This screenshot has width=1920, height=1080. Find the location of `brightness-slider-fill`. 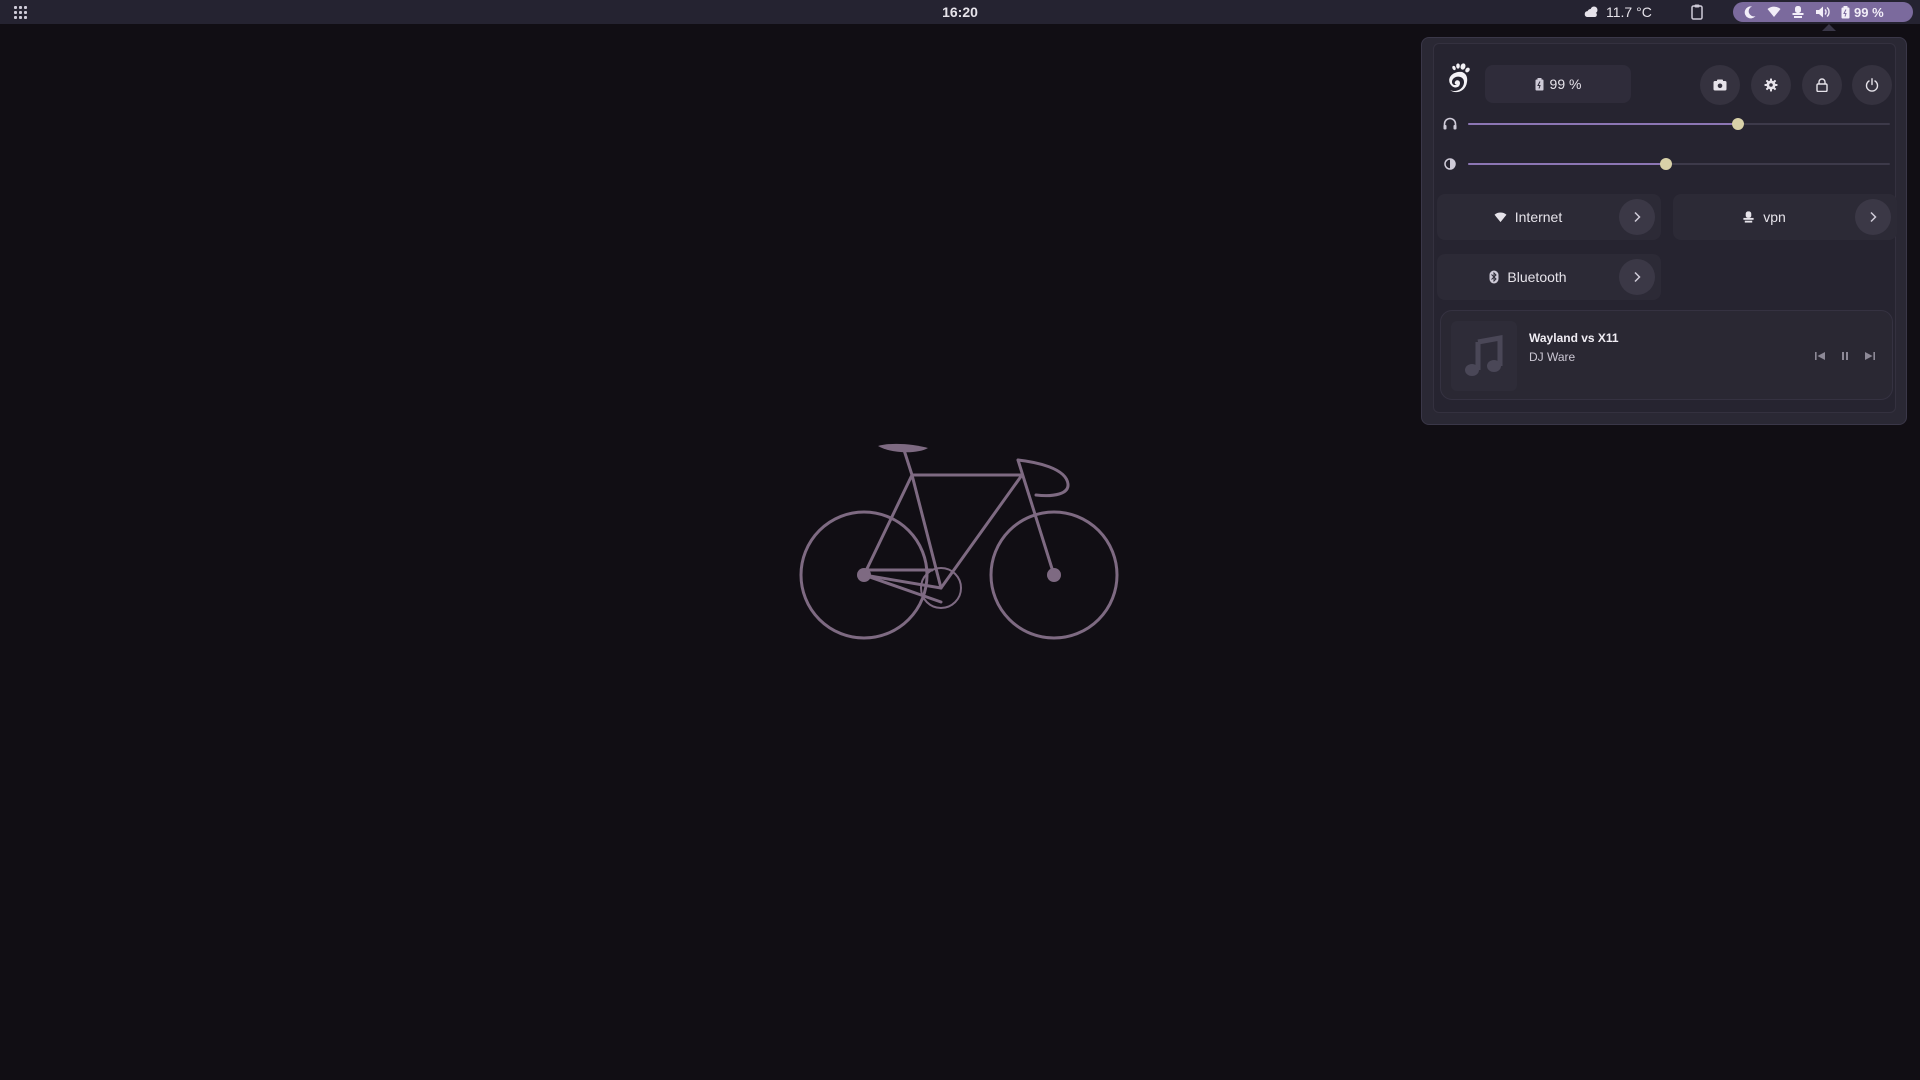

brightness-slider-fill is located at coordinates (1567, 164).